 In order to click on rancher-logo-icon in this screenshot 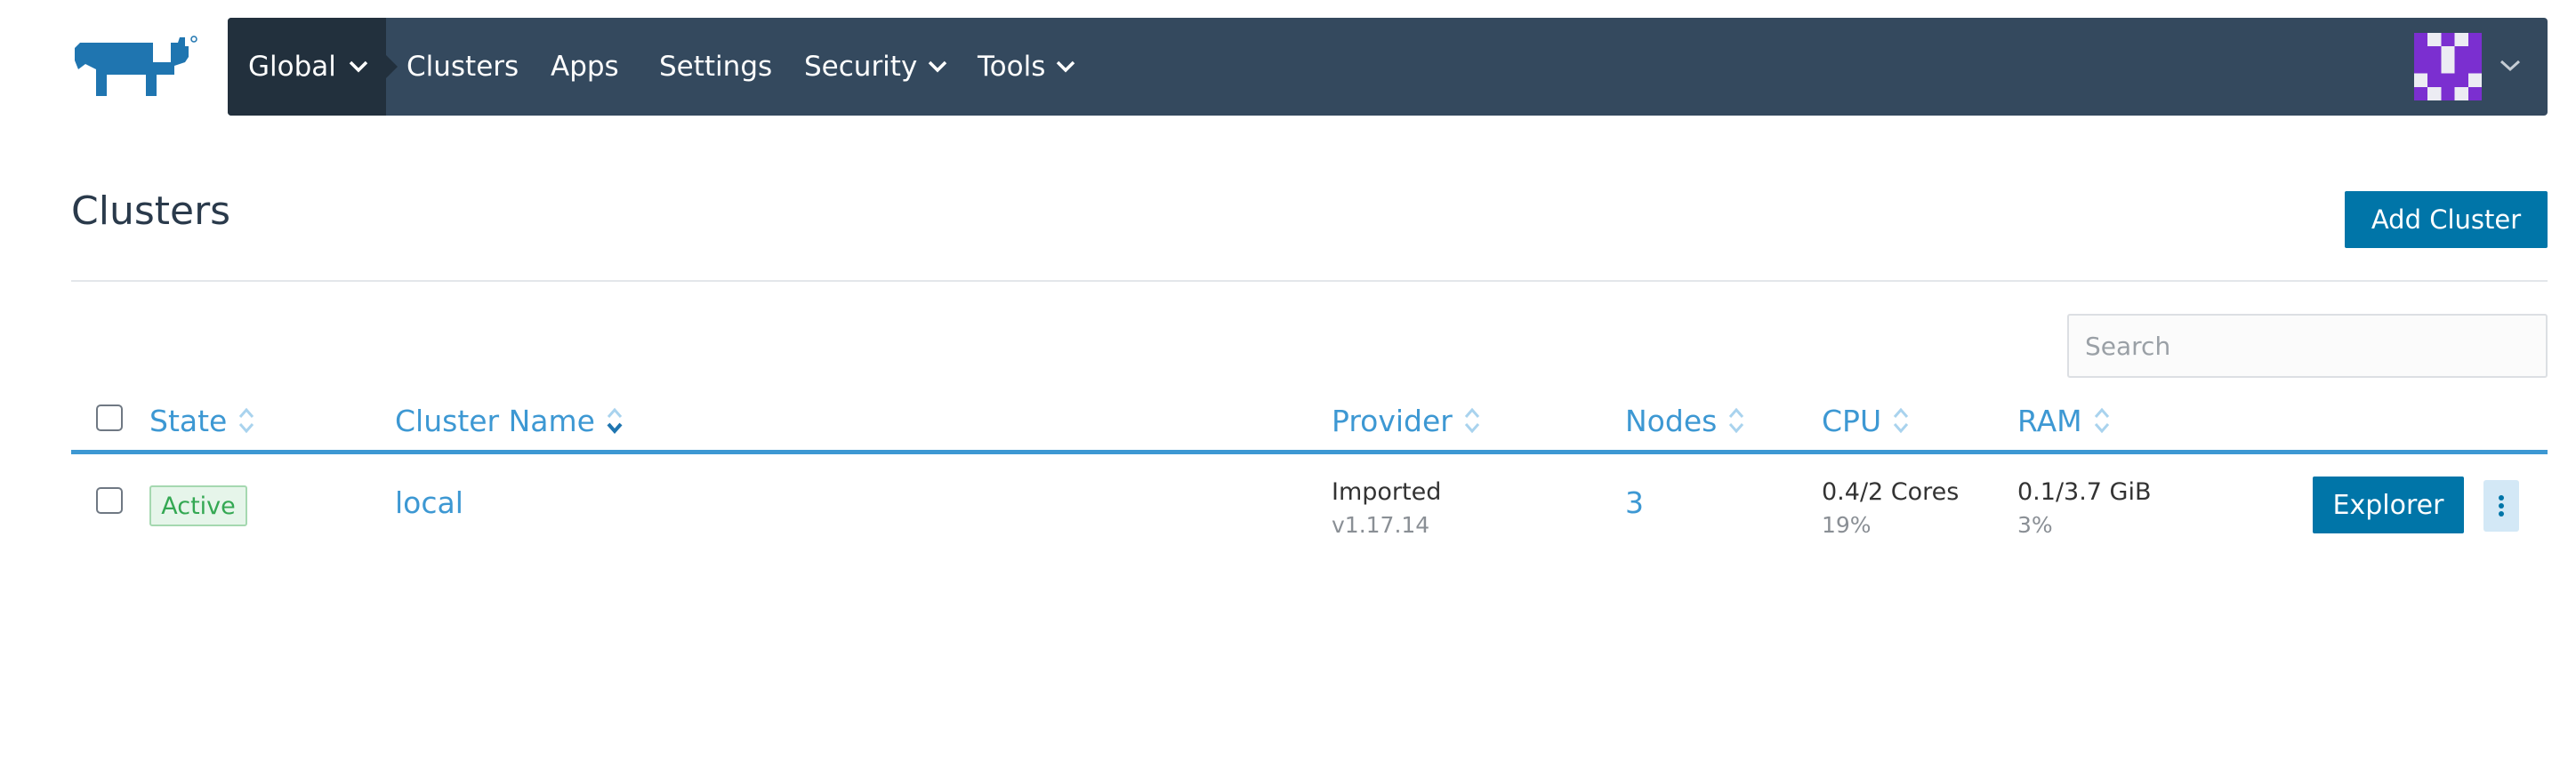, I will do `click(137, 67)`.